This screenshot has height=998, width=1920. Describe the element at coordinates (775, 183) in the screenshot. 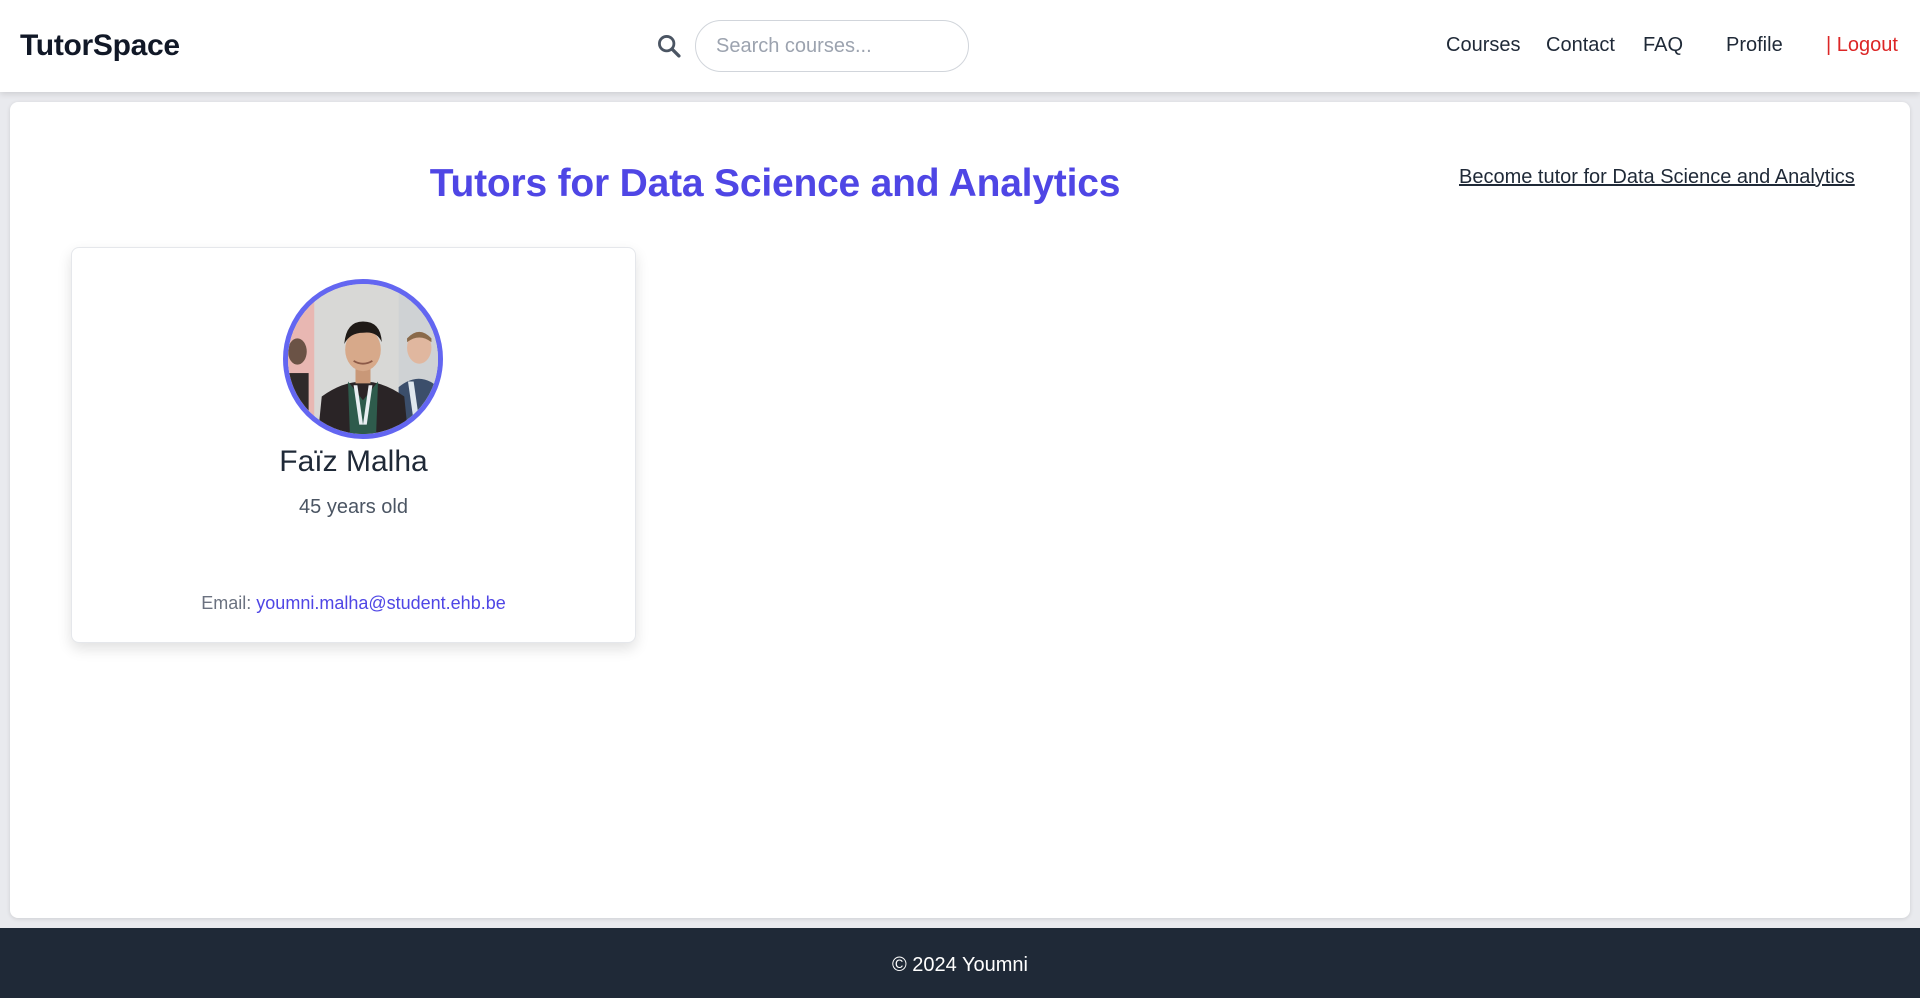

I see `page-title: Tutors for Data Science and Analytics` at that location.